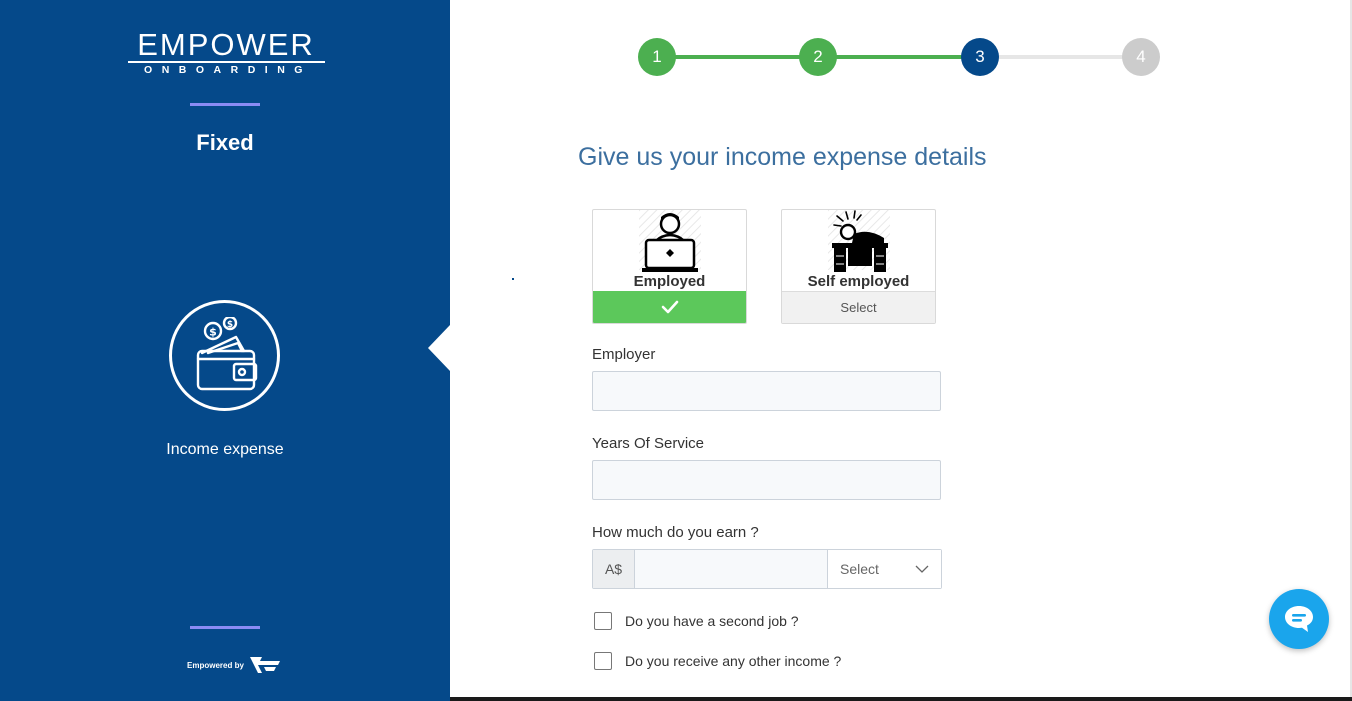 This screenshot has width=1352, height=701. Describe the element at coordinates (225, 142) in the screenshot. I see `plan-title: Fixed` at that location.